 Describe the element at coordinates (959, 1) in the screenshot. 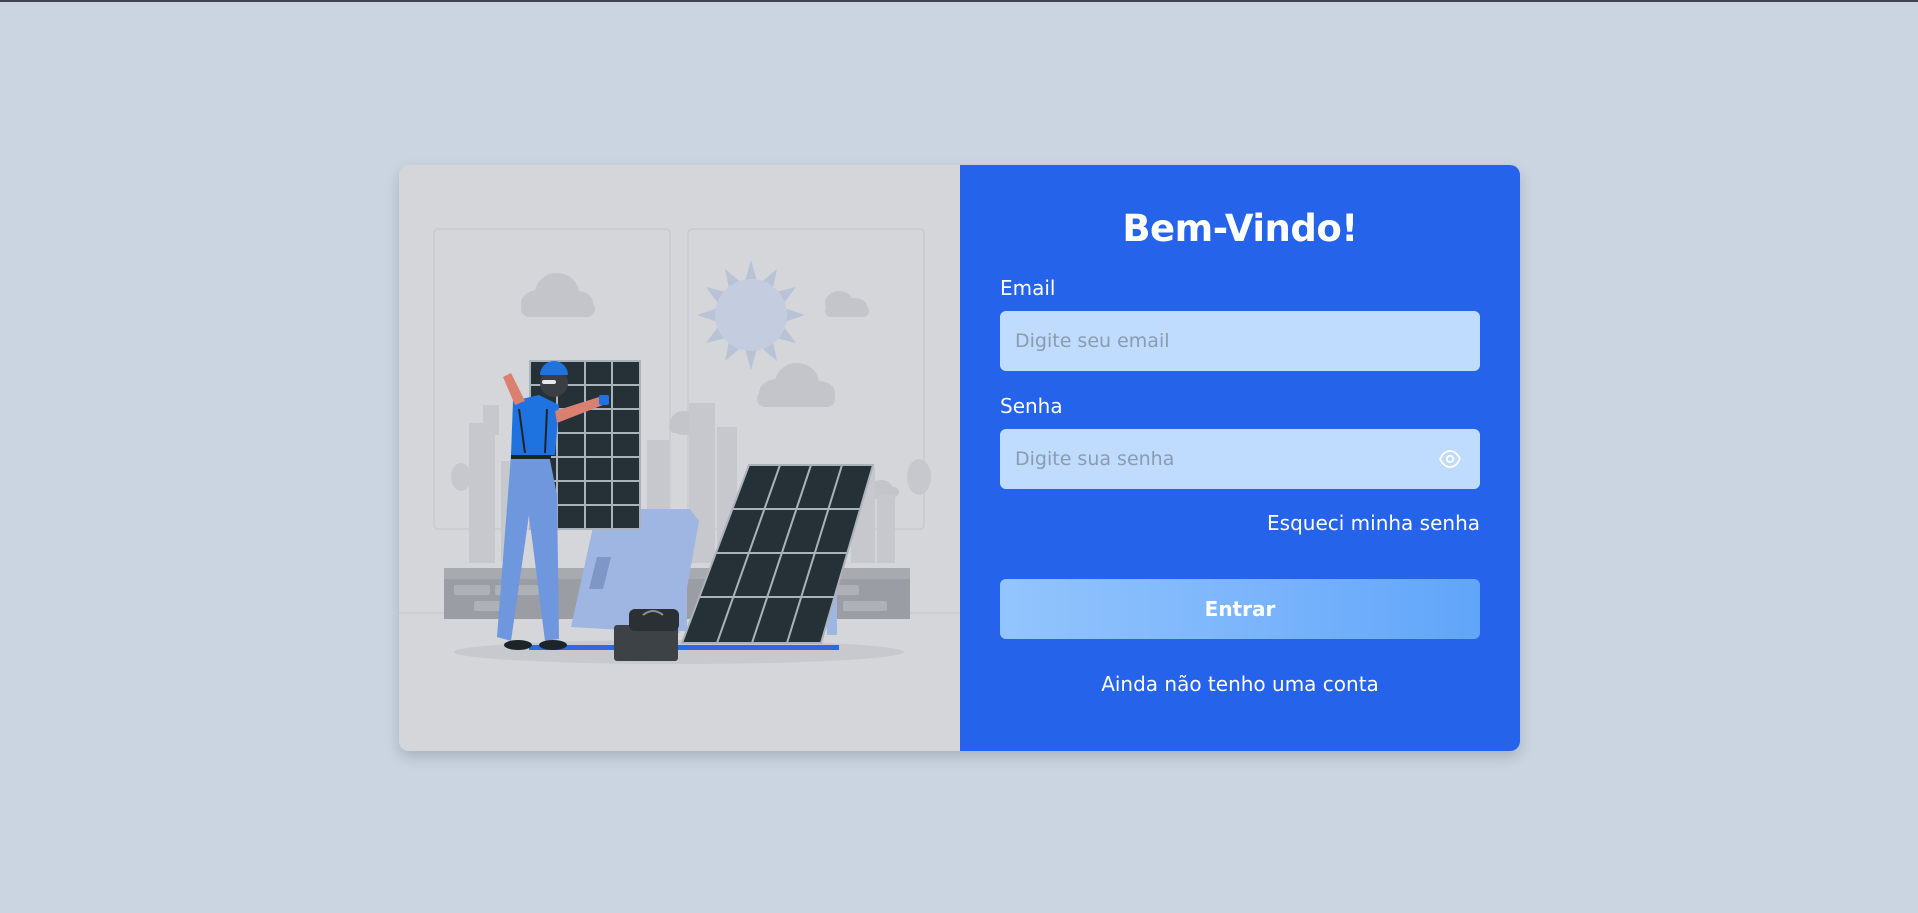

I see `window-top-border` at that location.